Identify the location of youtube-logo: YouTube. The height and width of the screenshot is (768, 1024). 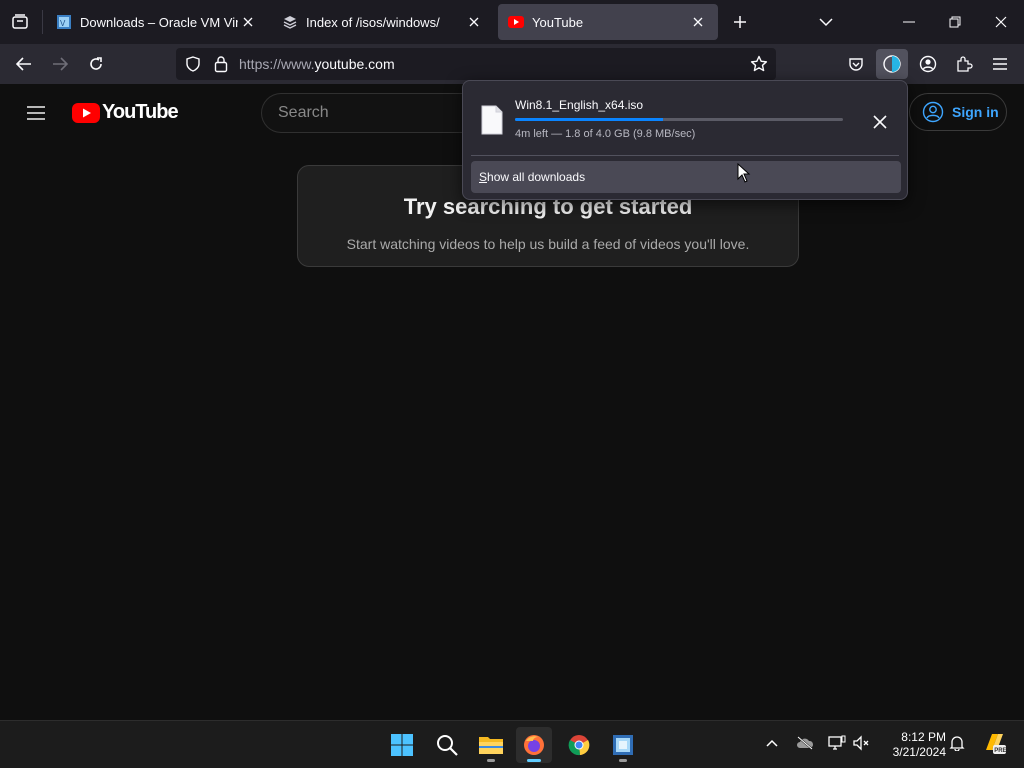
(125, 112).